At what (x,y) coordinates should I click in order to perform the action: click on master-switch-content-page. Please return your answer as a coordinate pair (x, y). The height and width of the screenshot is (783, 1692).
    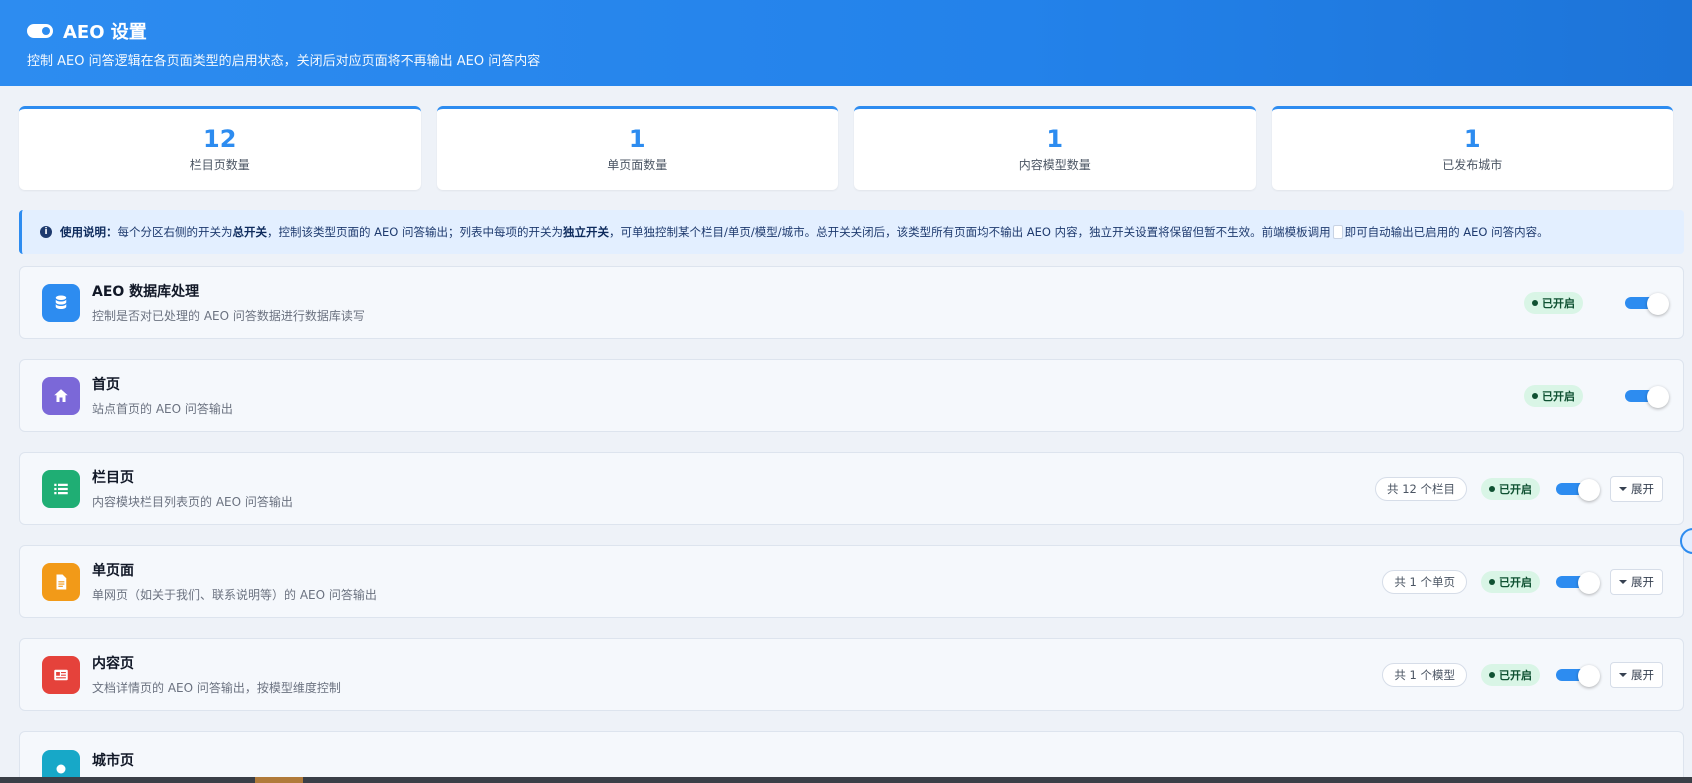
    Looking at the image, I should click on (1578, 675).